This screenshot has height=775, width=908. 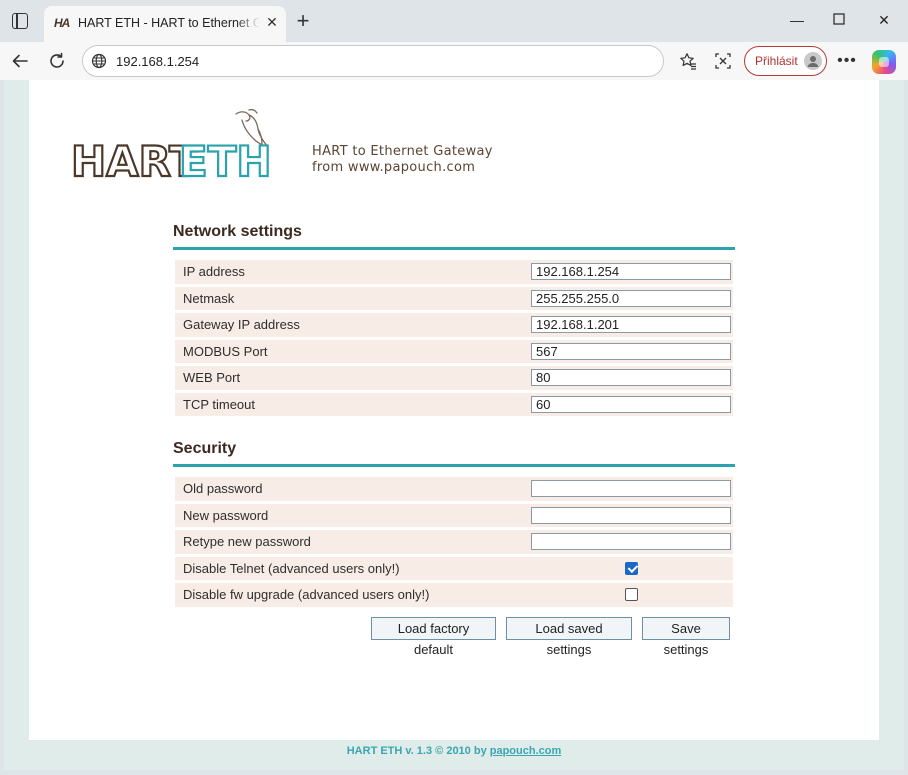 What do you see at coordinates (62, 23) in the screenshot?
I see `favicon-icon: HA` at bounding box center [62, 23].